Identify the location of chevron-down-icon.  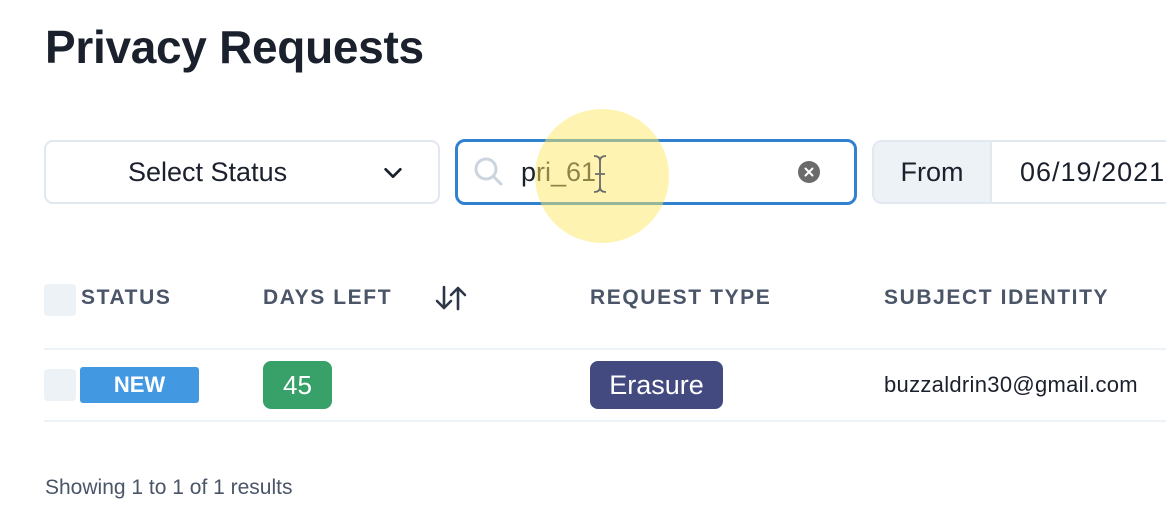
(393, 173).